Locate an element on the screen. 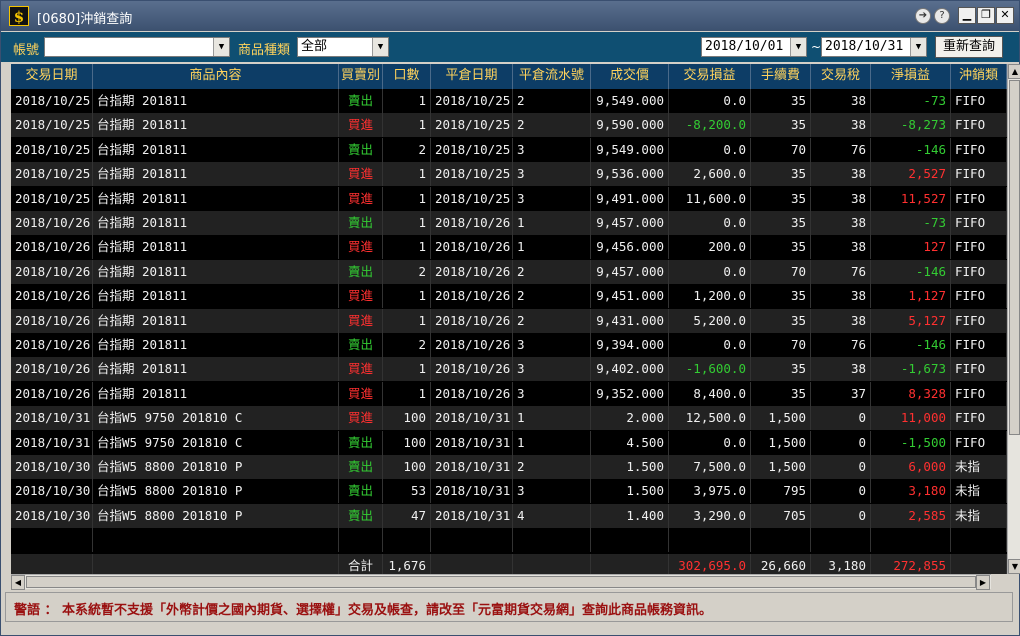  cell-qty: 1 is located at coordinates (407, 198).